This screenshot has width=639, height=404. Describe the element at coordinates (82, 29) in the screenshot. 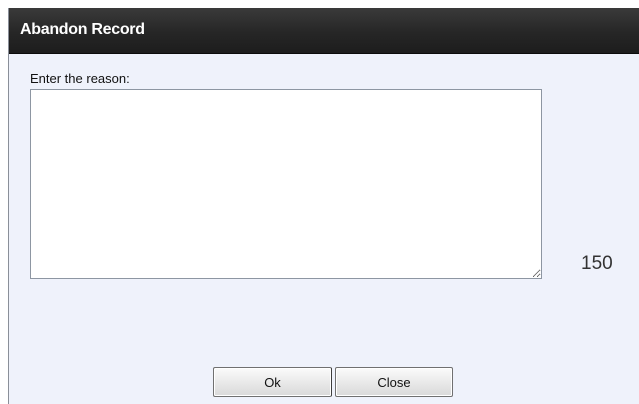

I see `dialog-title: Abandon Record` at that location.